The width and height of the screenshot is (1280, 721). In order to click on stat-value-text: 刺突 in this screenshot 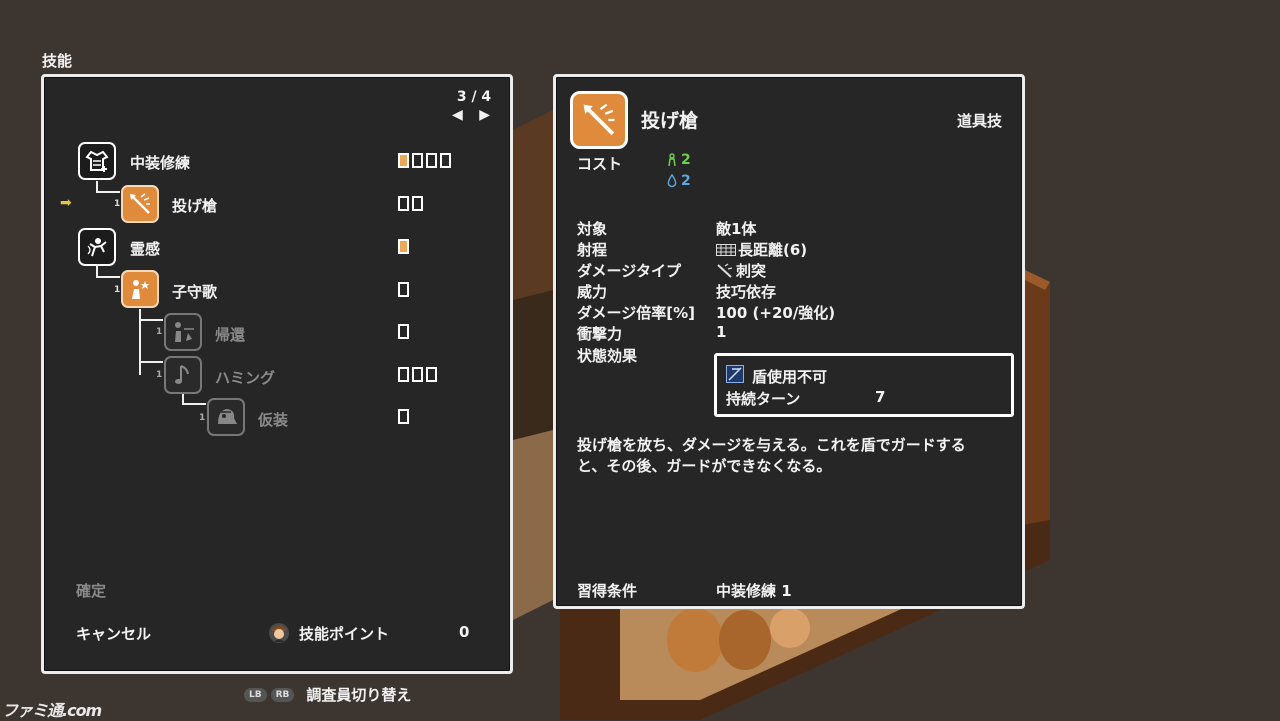, I will do `click(751, 271)`.